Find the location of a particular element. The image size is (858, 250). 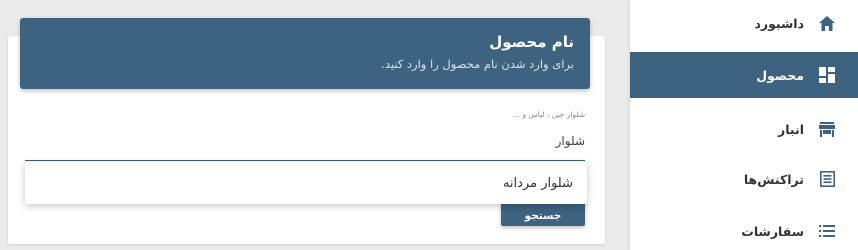

sidebar-item-dashboard: داشبورد is located at coordinates (744, 23).